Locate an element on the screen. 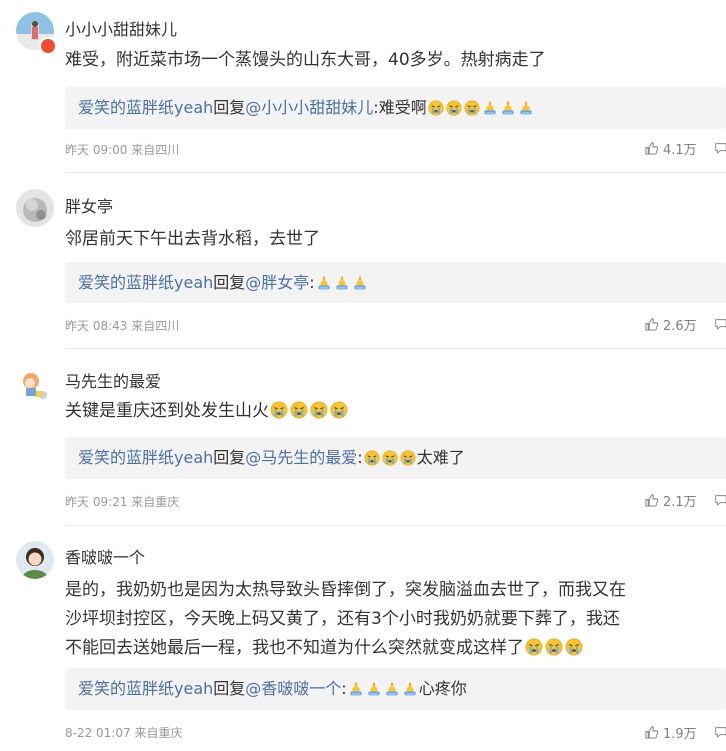 The width and height of the screenshot is (726, 751). reply-box: 爱笑的蓝胖纸yeah回复@马先生的最爱: 太难了 is located at coordinates (395, 458).